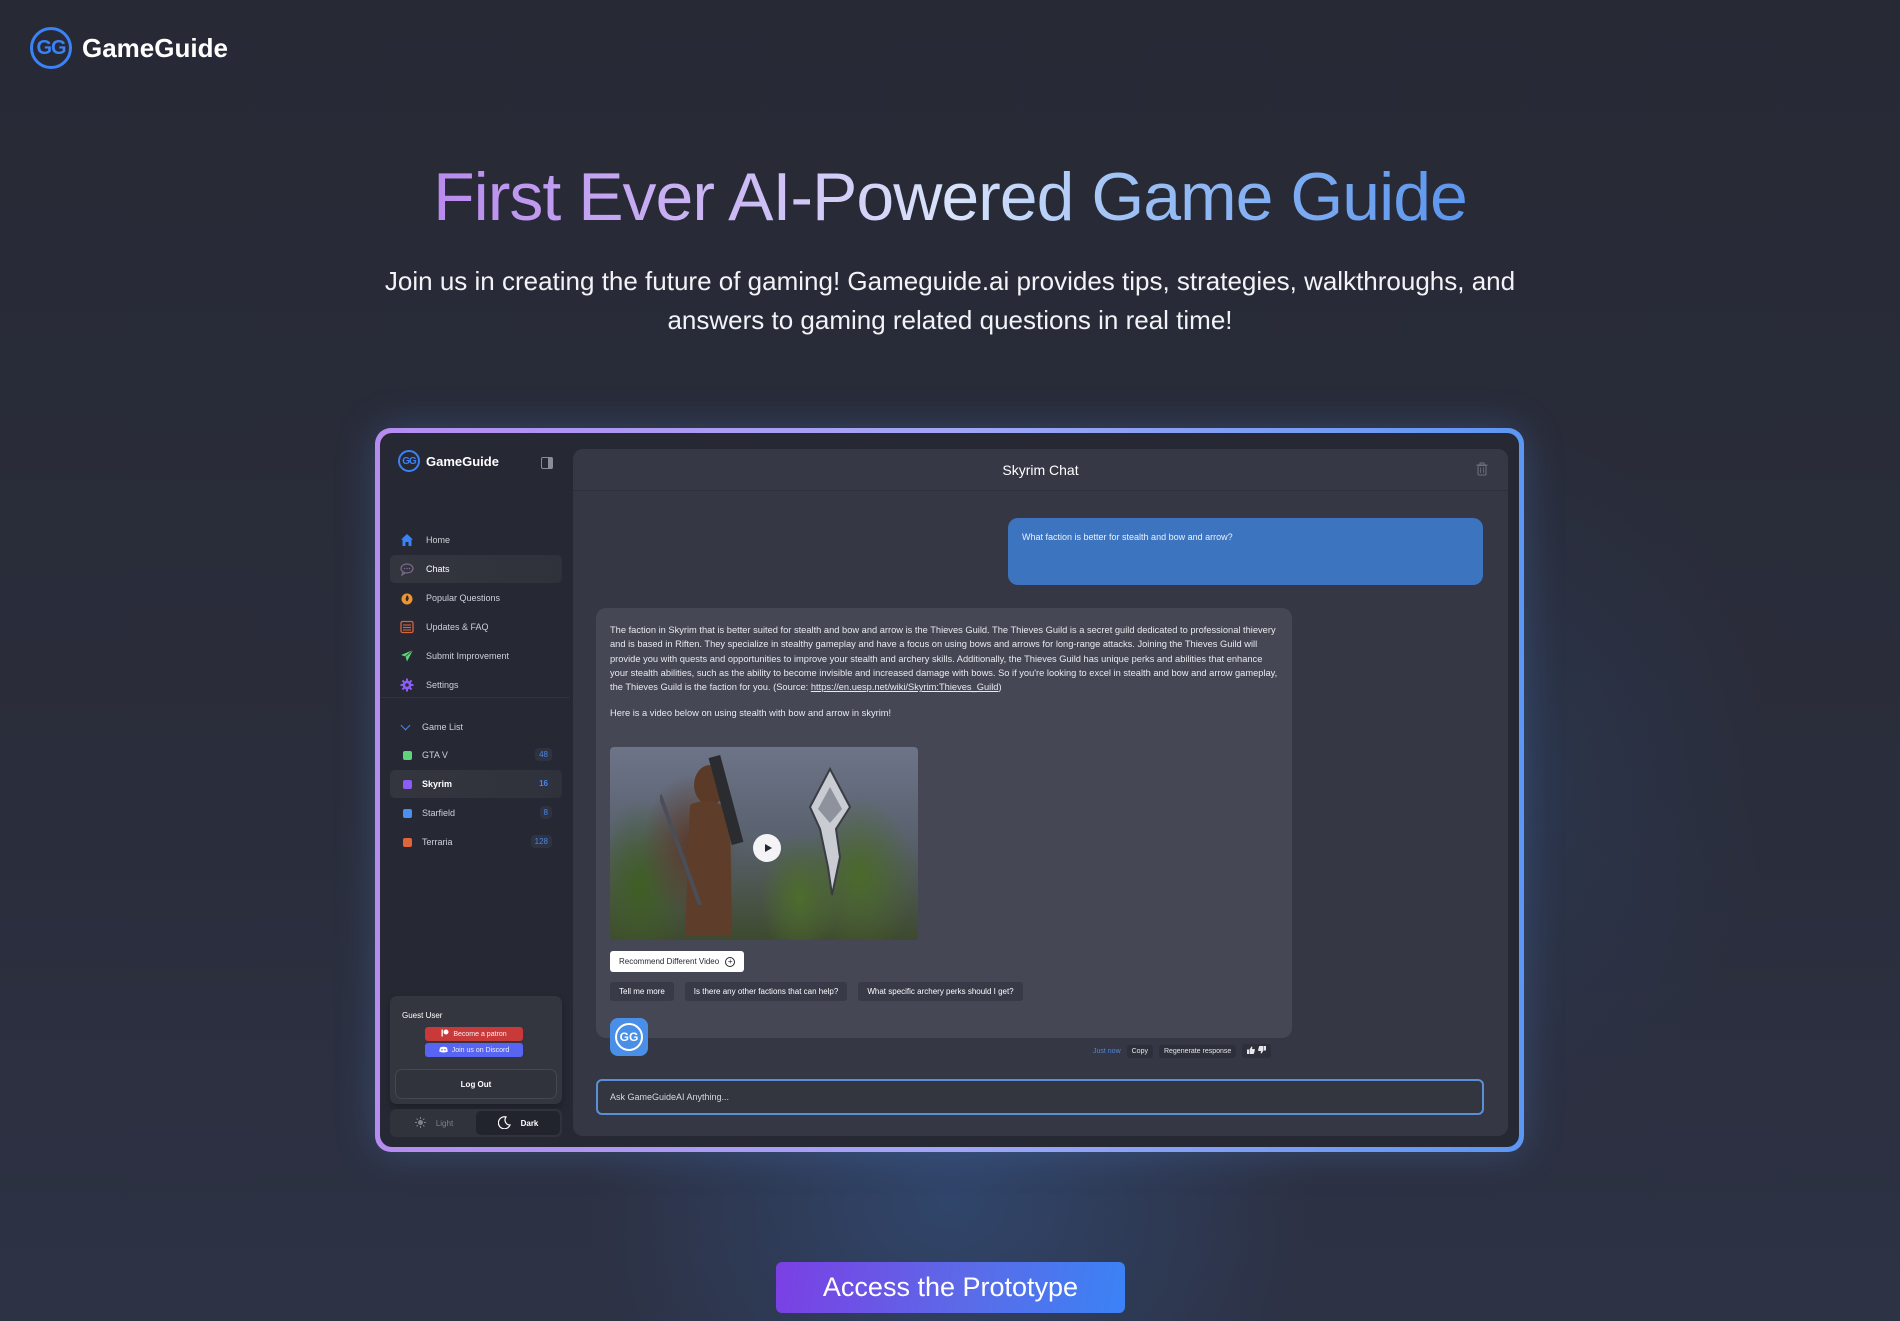 This screenshot has width=1900, height=1321. Describe the element at coordinates (155, 48) in the screenshot. I see `brand-name: GameGuide` at that location.